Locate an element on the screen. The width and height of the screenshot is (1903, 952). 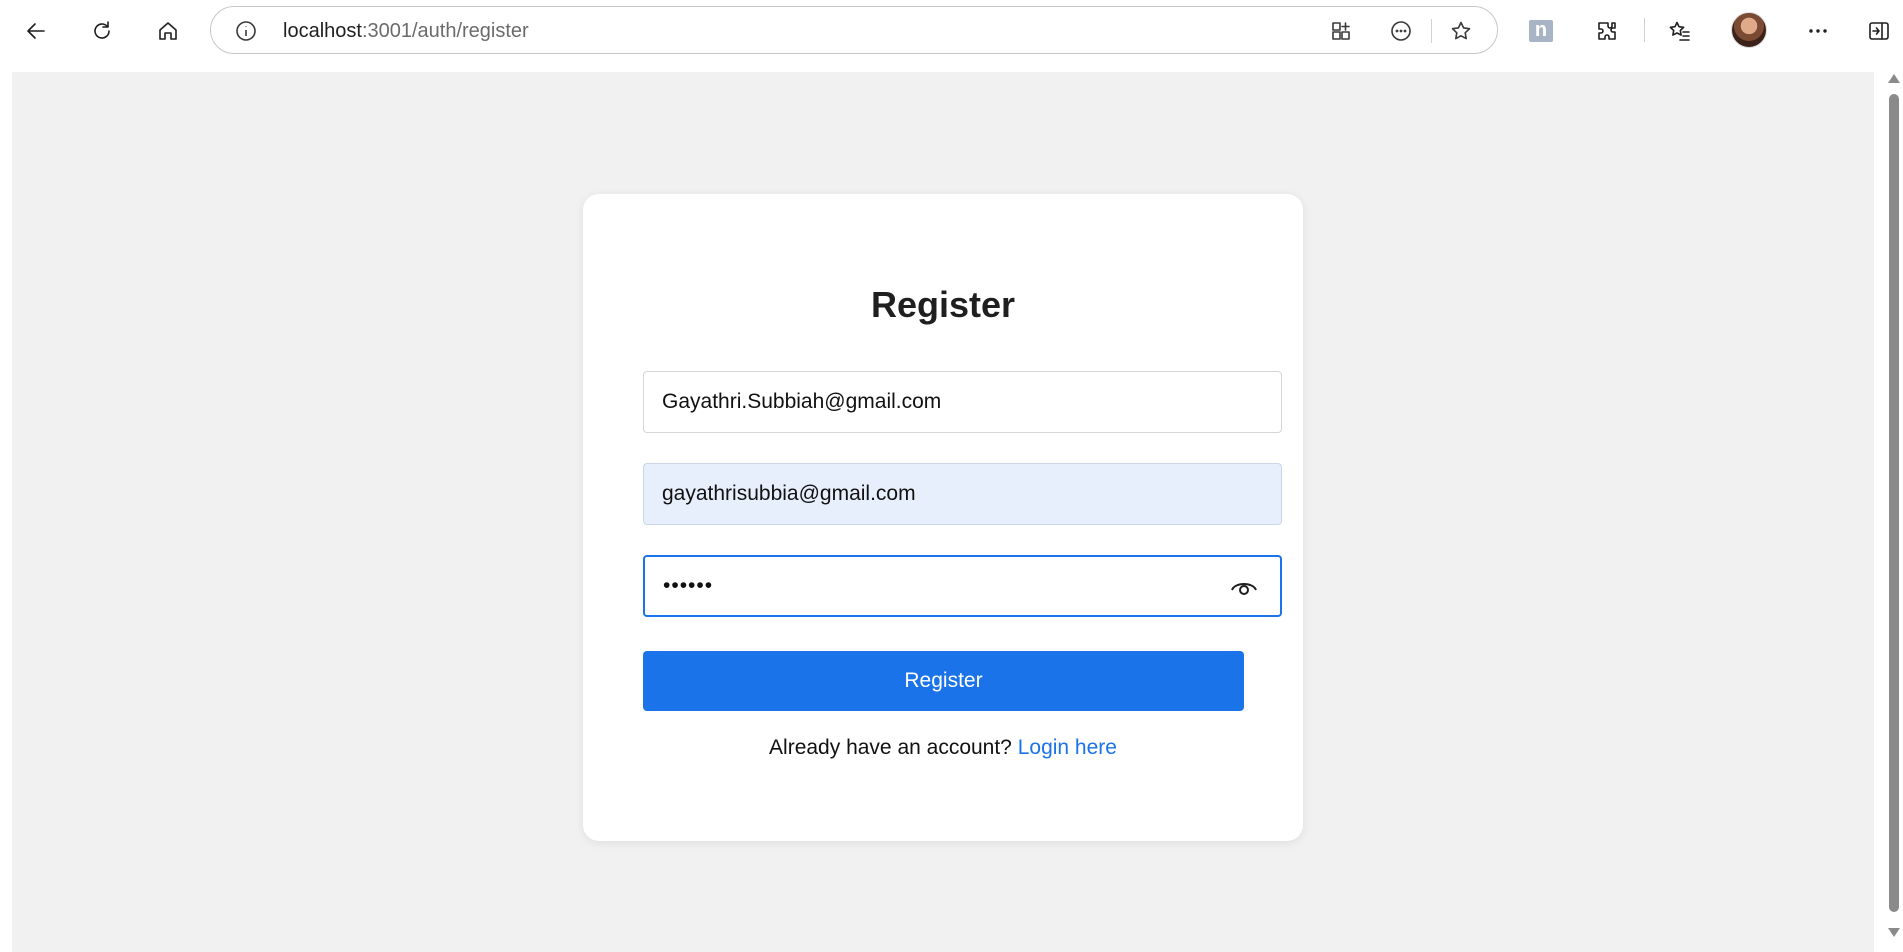
page-scrollbar is located at coordinates (1893, 512).